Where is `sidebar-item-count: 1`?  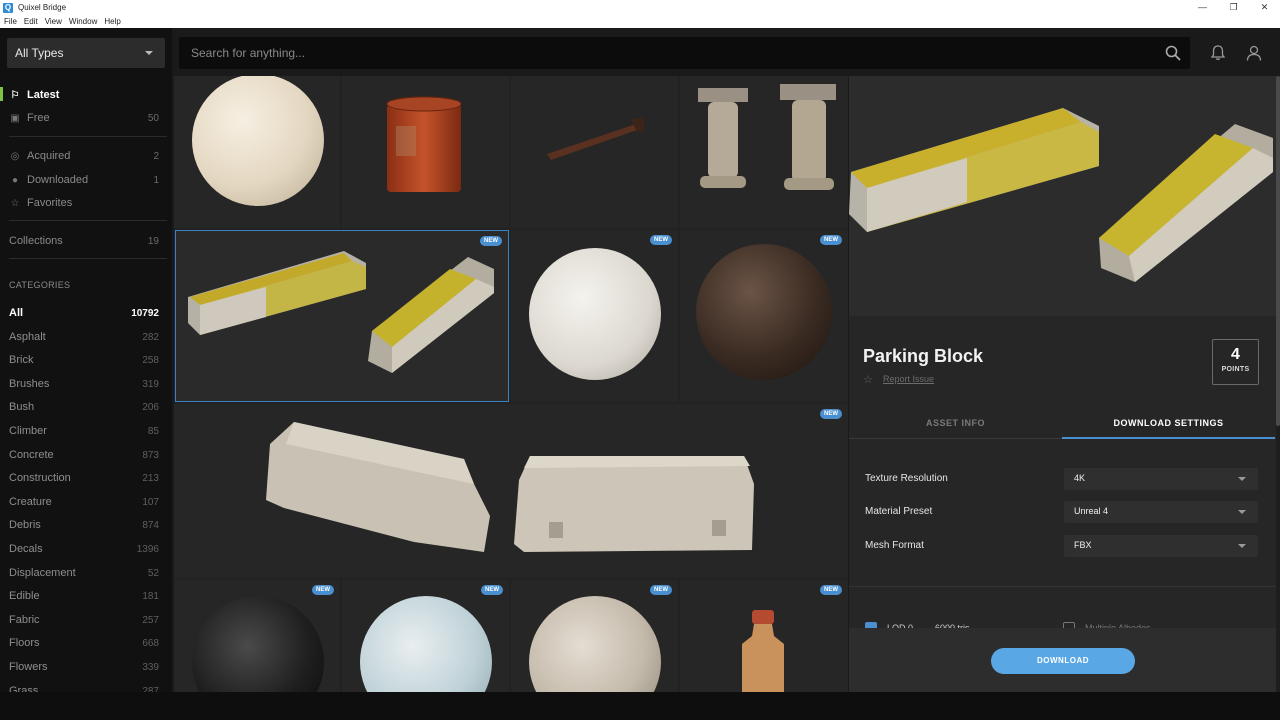
sidebar-item-count: 1 is located at coordinates (156, 180).